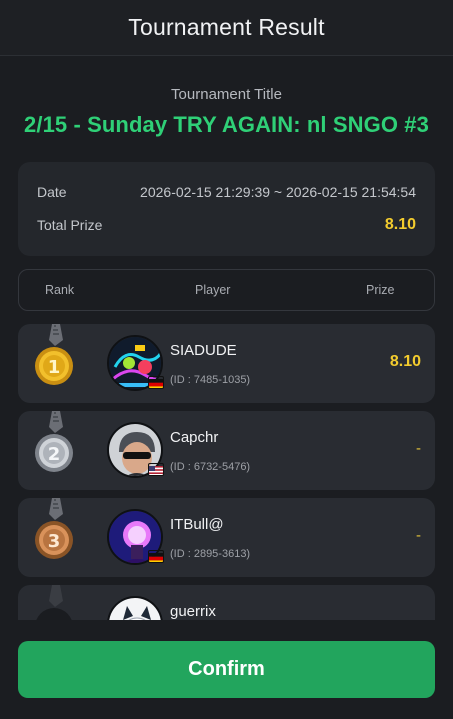 Image resolution: width=453 pixels, height=719 pixels. Describe the element at coordinates (226, 225) in the screenshot. I see `total-prize-row: Total Prize 8.10` at that location.